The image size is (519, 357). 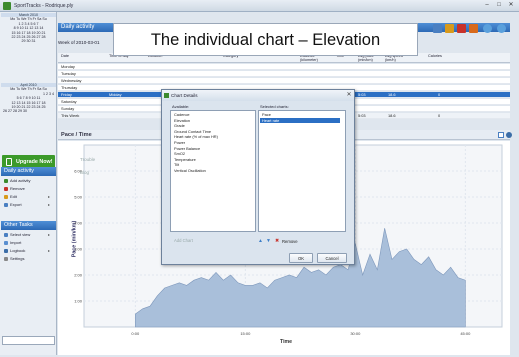 I want to click on calendar-week-row: 26 27 28 29 30, so click(x=28, y=111).